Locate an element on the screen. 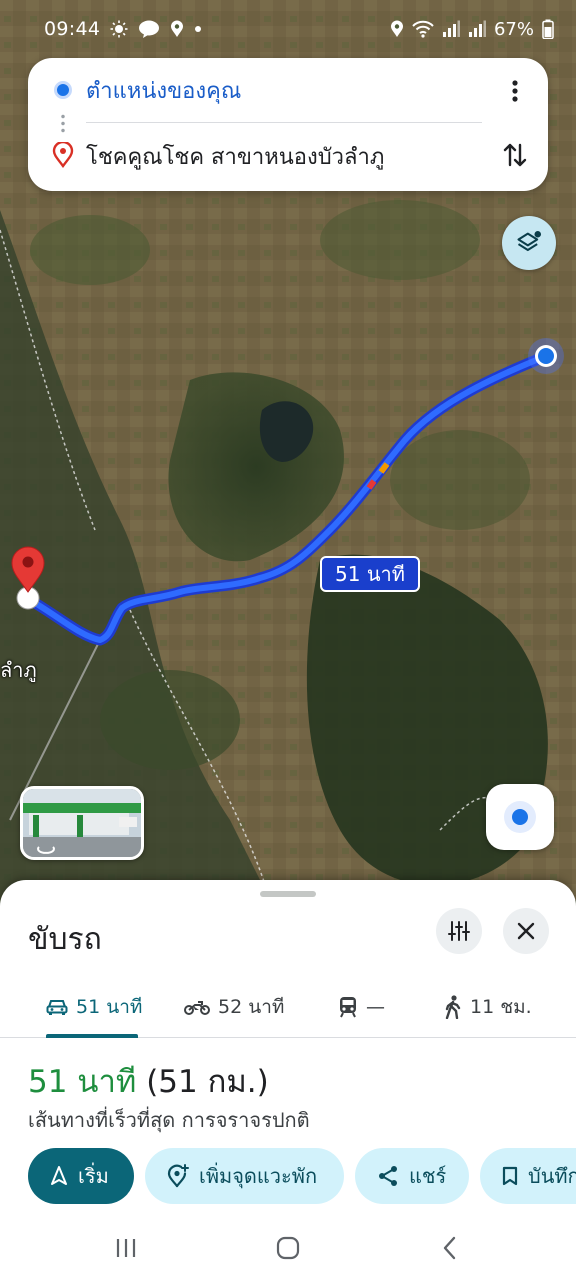 Image resolution: width=576 pixels, height=1280 pixels. origin-row: ตำแหน่งของคุณ is located at coordinates (288, 90).